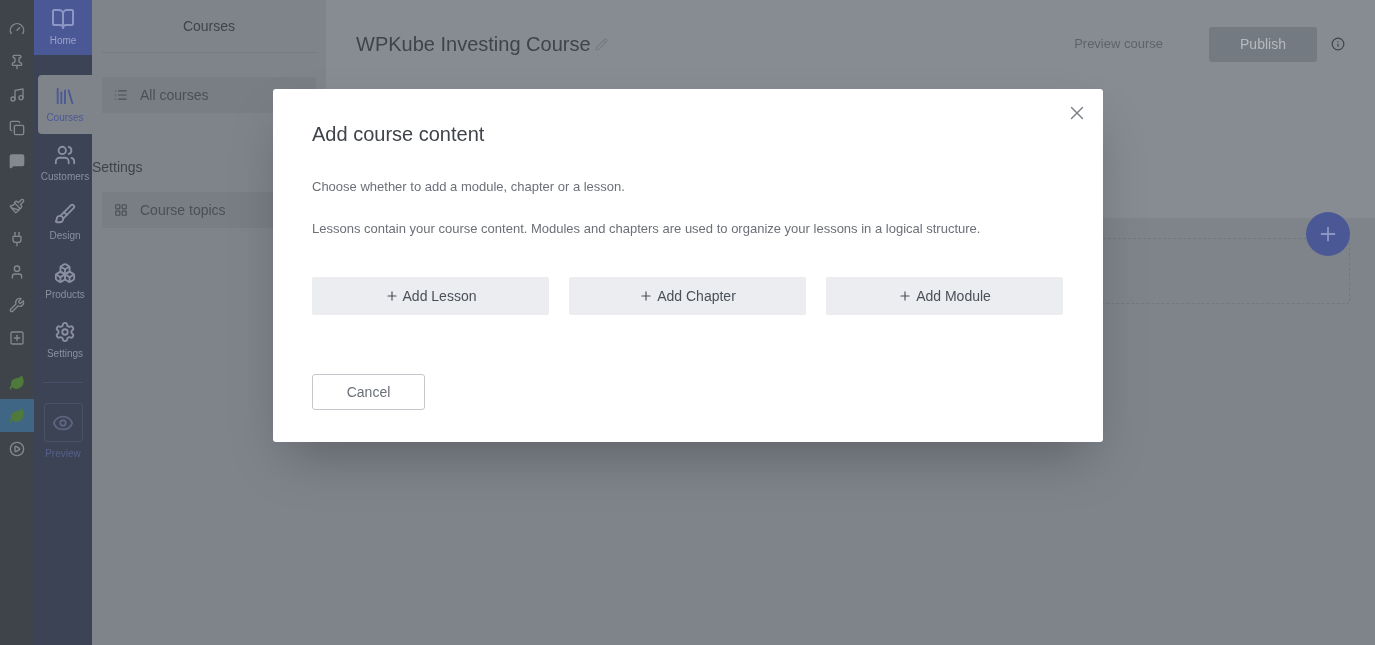 Image resolution: width=1375 pixels, height=645 pixels. What do you see at coordinates (65, 340) in the screenshot?
I see `nav-tab: Settings` at bounding box center [65, 340].